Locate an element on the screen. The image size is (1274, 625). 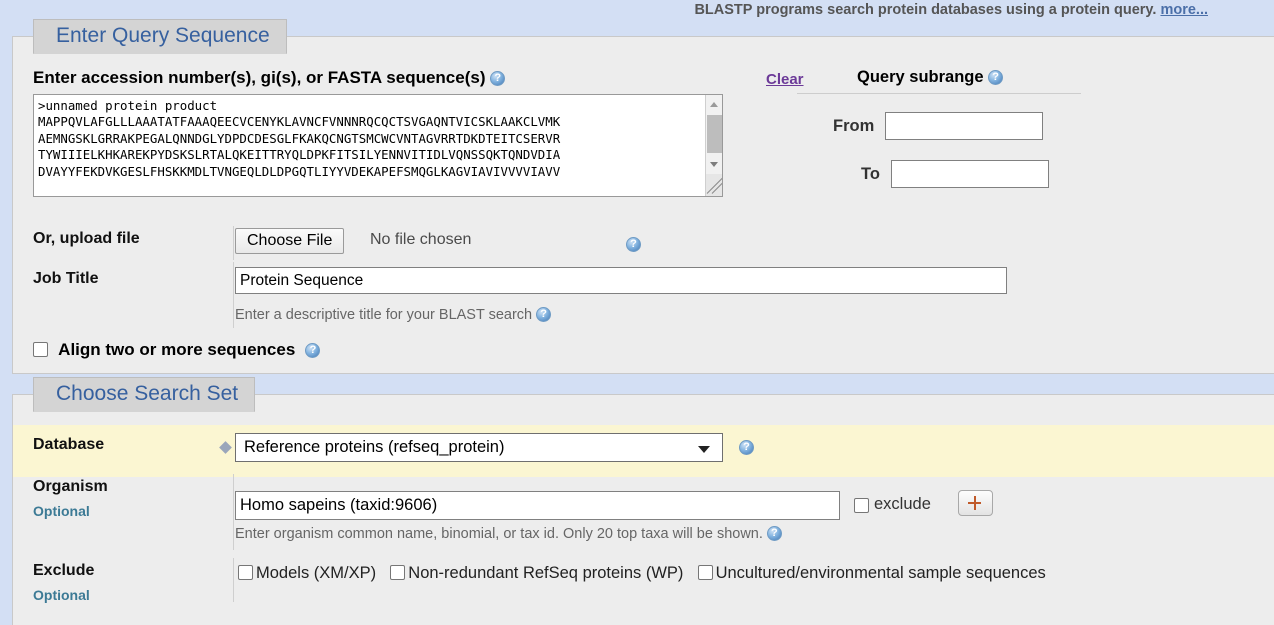
organism-exclude-checkbox is located at coordinates (861, 505).